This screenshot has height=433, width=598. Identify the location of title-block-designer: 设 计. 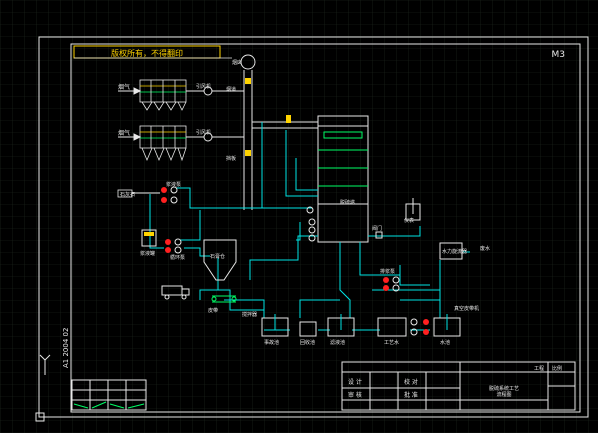
(355, 382).